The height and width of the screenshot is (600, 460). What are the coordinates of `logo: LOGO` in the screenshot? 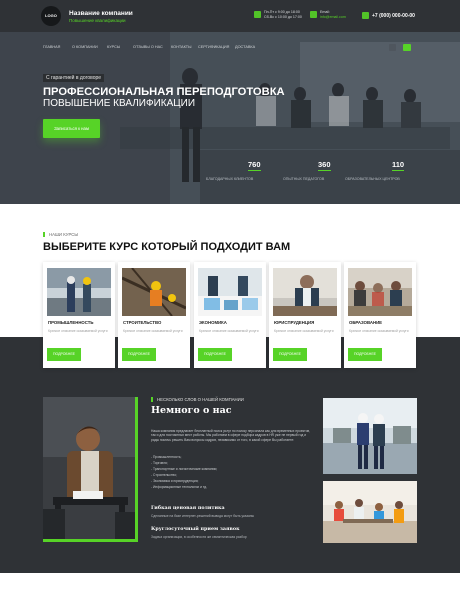 It's located at (51, 16).